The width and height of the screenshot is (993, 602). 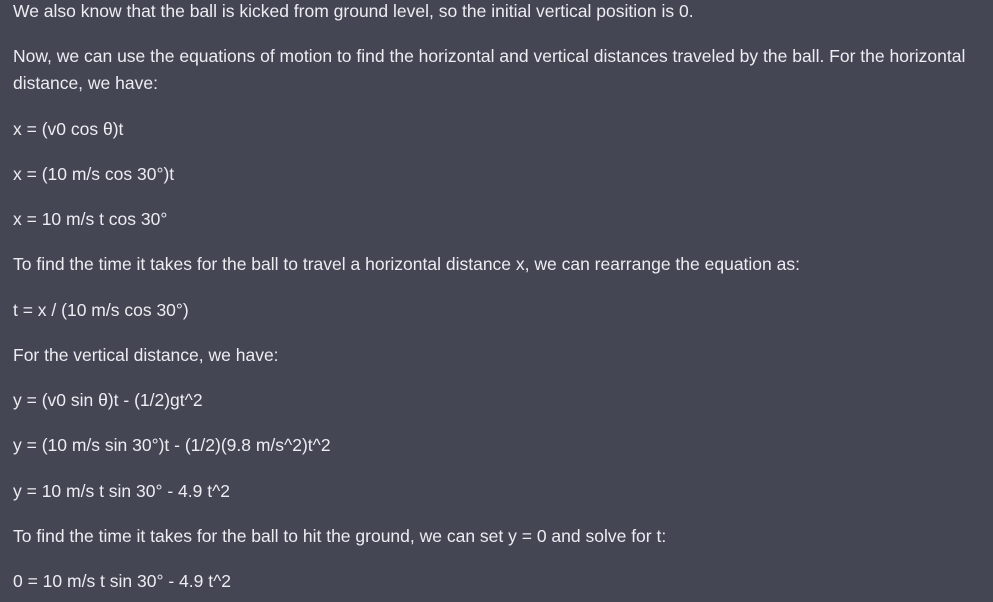 What do you see at coordinates (122, 581) in the screenshot?
I see `equation-zero: 0 = 10 m/s t sin 30° - 4.9 t^2` at bounding box center [122, 581].